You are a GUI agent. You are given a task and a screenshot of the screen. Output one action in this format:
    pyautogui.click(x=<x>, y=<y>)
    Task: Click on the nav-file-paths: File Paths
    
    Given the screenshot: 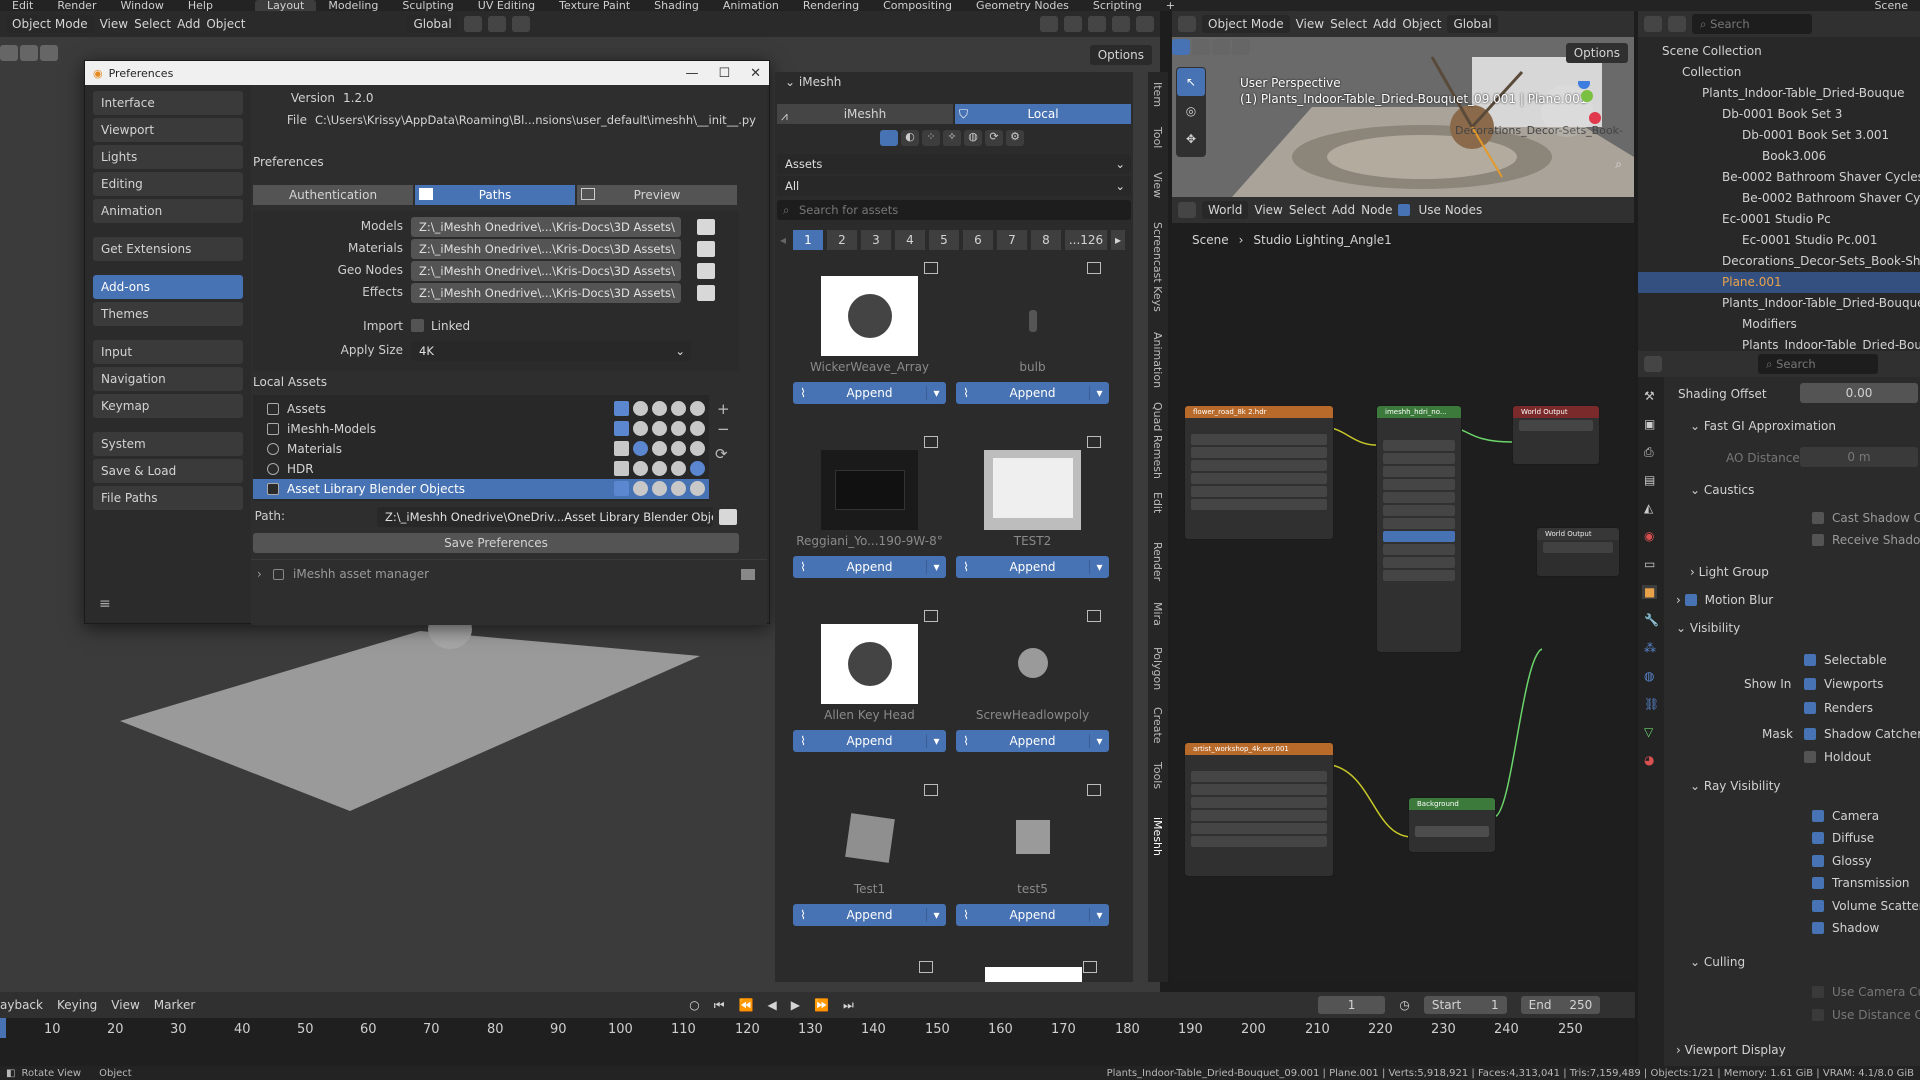 What is the action you would take?
    pyautogui.click(x=168, y=498)
    